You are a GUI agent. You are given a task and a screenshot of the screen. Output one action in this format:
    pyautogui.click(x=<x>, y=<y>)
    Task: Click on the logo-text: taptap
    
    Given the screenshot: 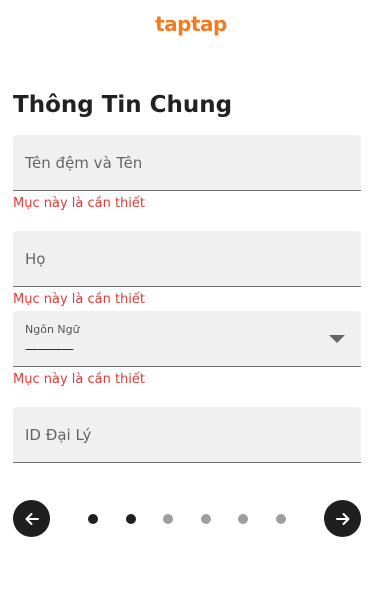 What is the action you would take?
    pyautogui.click(x=191, y=24)
    